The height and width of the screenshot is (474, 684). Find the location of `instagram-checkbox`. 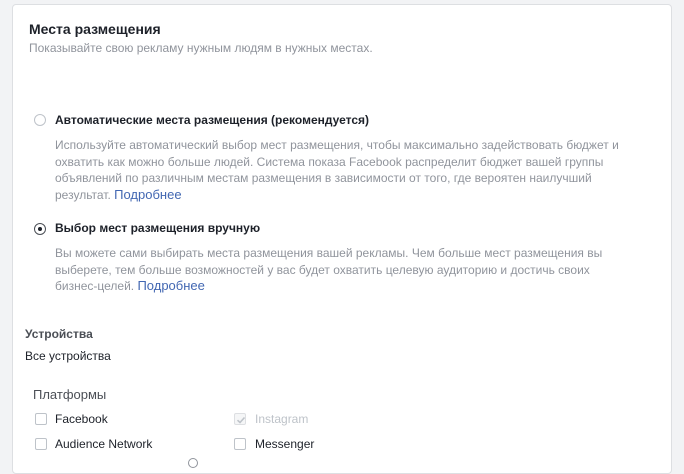

instagram-checkbox is located at coordinates (240, 419).